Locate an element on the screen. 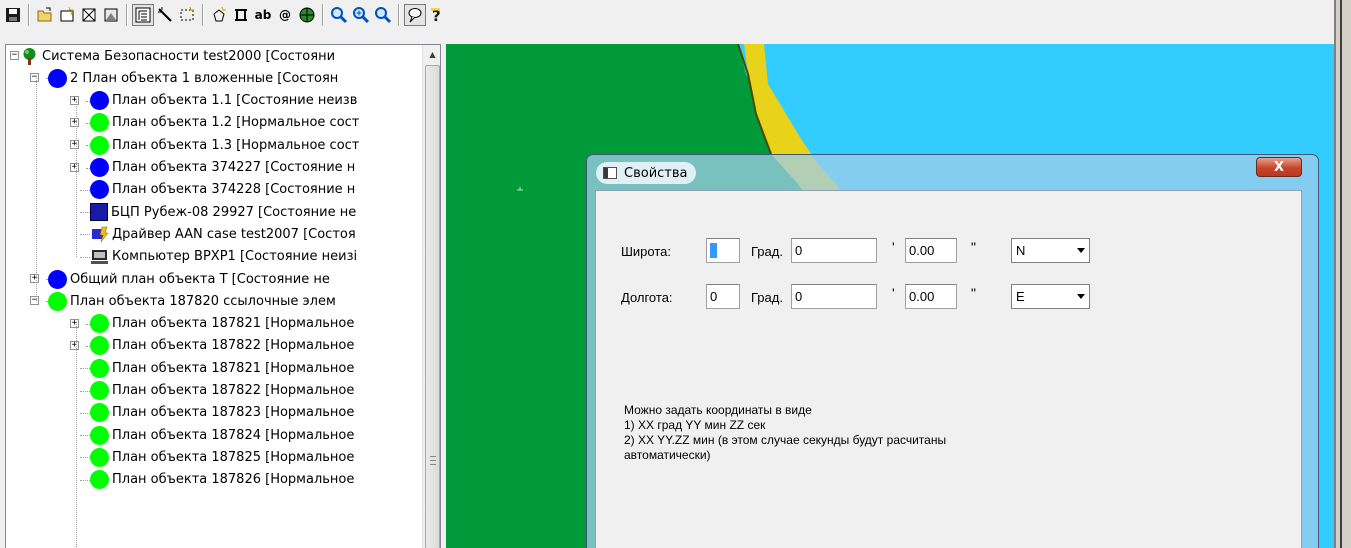 The image size is (1351, 548). tree-item: План объекта 1.1 [Состояние неизв is located at coordinates (223, 101).